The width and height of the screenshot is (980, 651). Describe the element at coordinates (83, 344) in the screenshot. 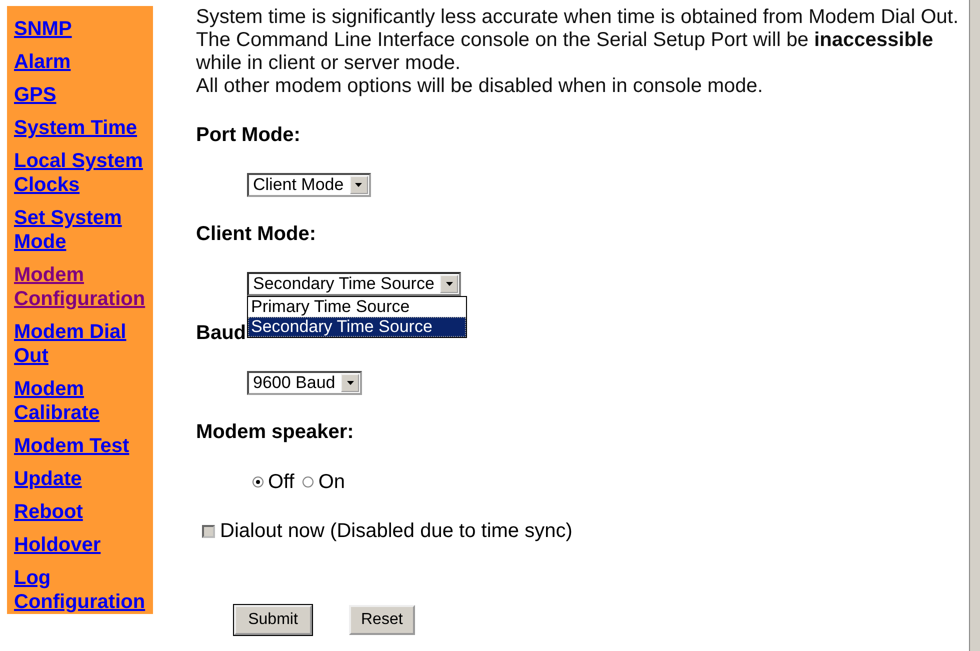

I see `sidebar-link: Modem Dial Out` at that location.